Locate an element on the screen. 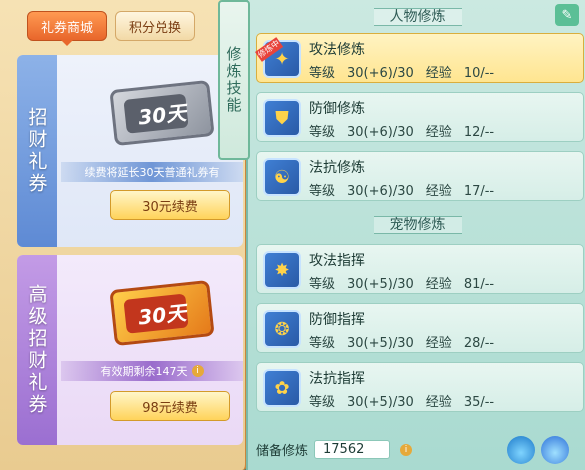 The height and width of the screenshot is (470, 585). skill-stats: 等级 30(+5)/30 经验 35/-- is located at coordinates (402, 402).